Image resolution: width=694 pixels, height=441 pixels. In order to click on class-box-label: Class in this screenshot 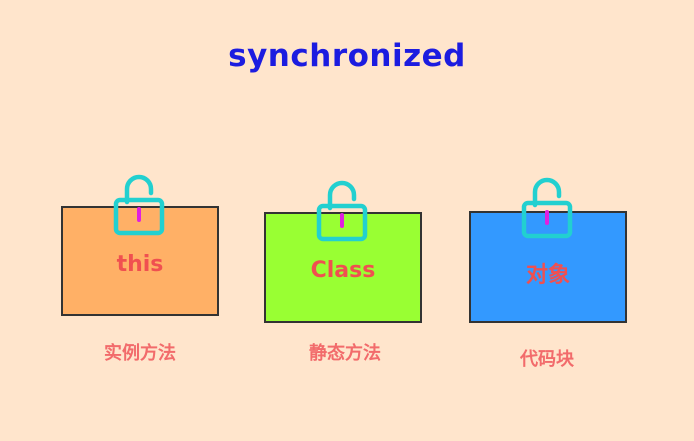, I will do `click(343, 270)`.